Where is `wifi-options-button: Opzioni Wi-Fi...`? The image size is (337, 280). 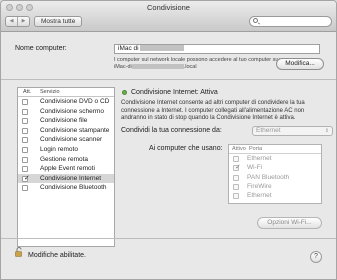 wifi-options-button: Opzioni Wi-Fi... is located at coordinates (289, 223).